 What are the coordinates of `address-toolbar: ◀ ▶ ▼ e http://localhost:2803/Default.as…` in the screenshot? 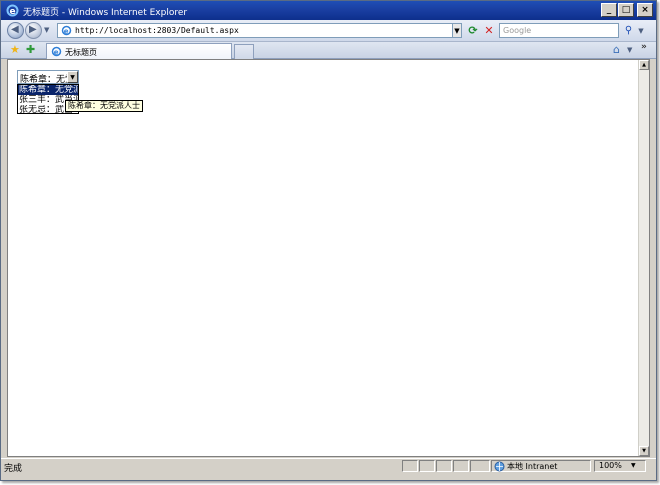 It's located at (328, 31).